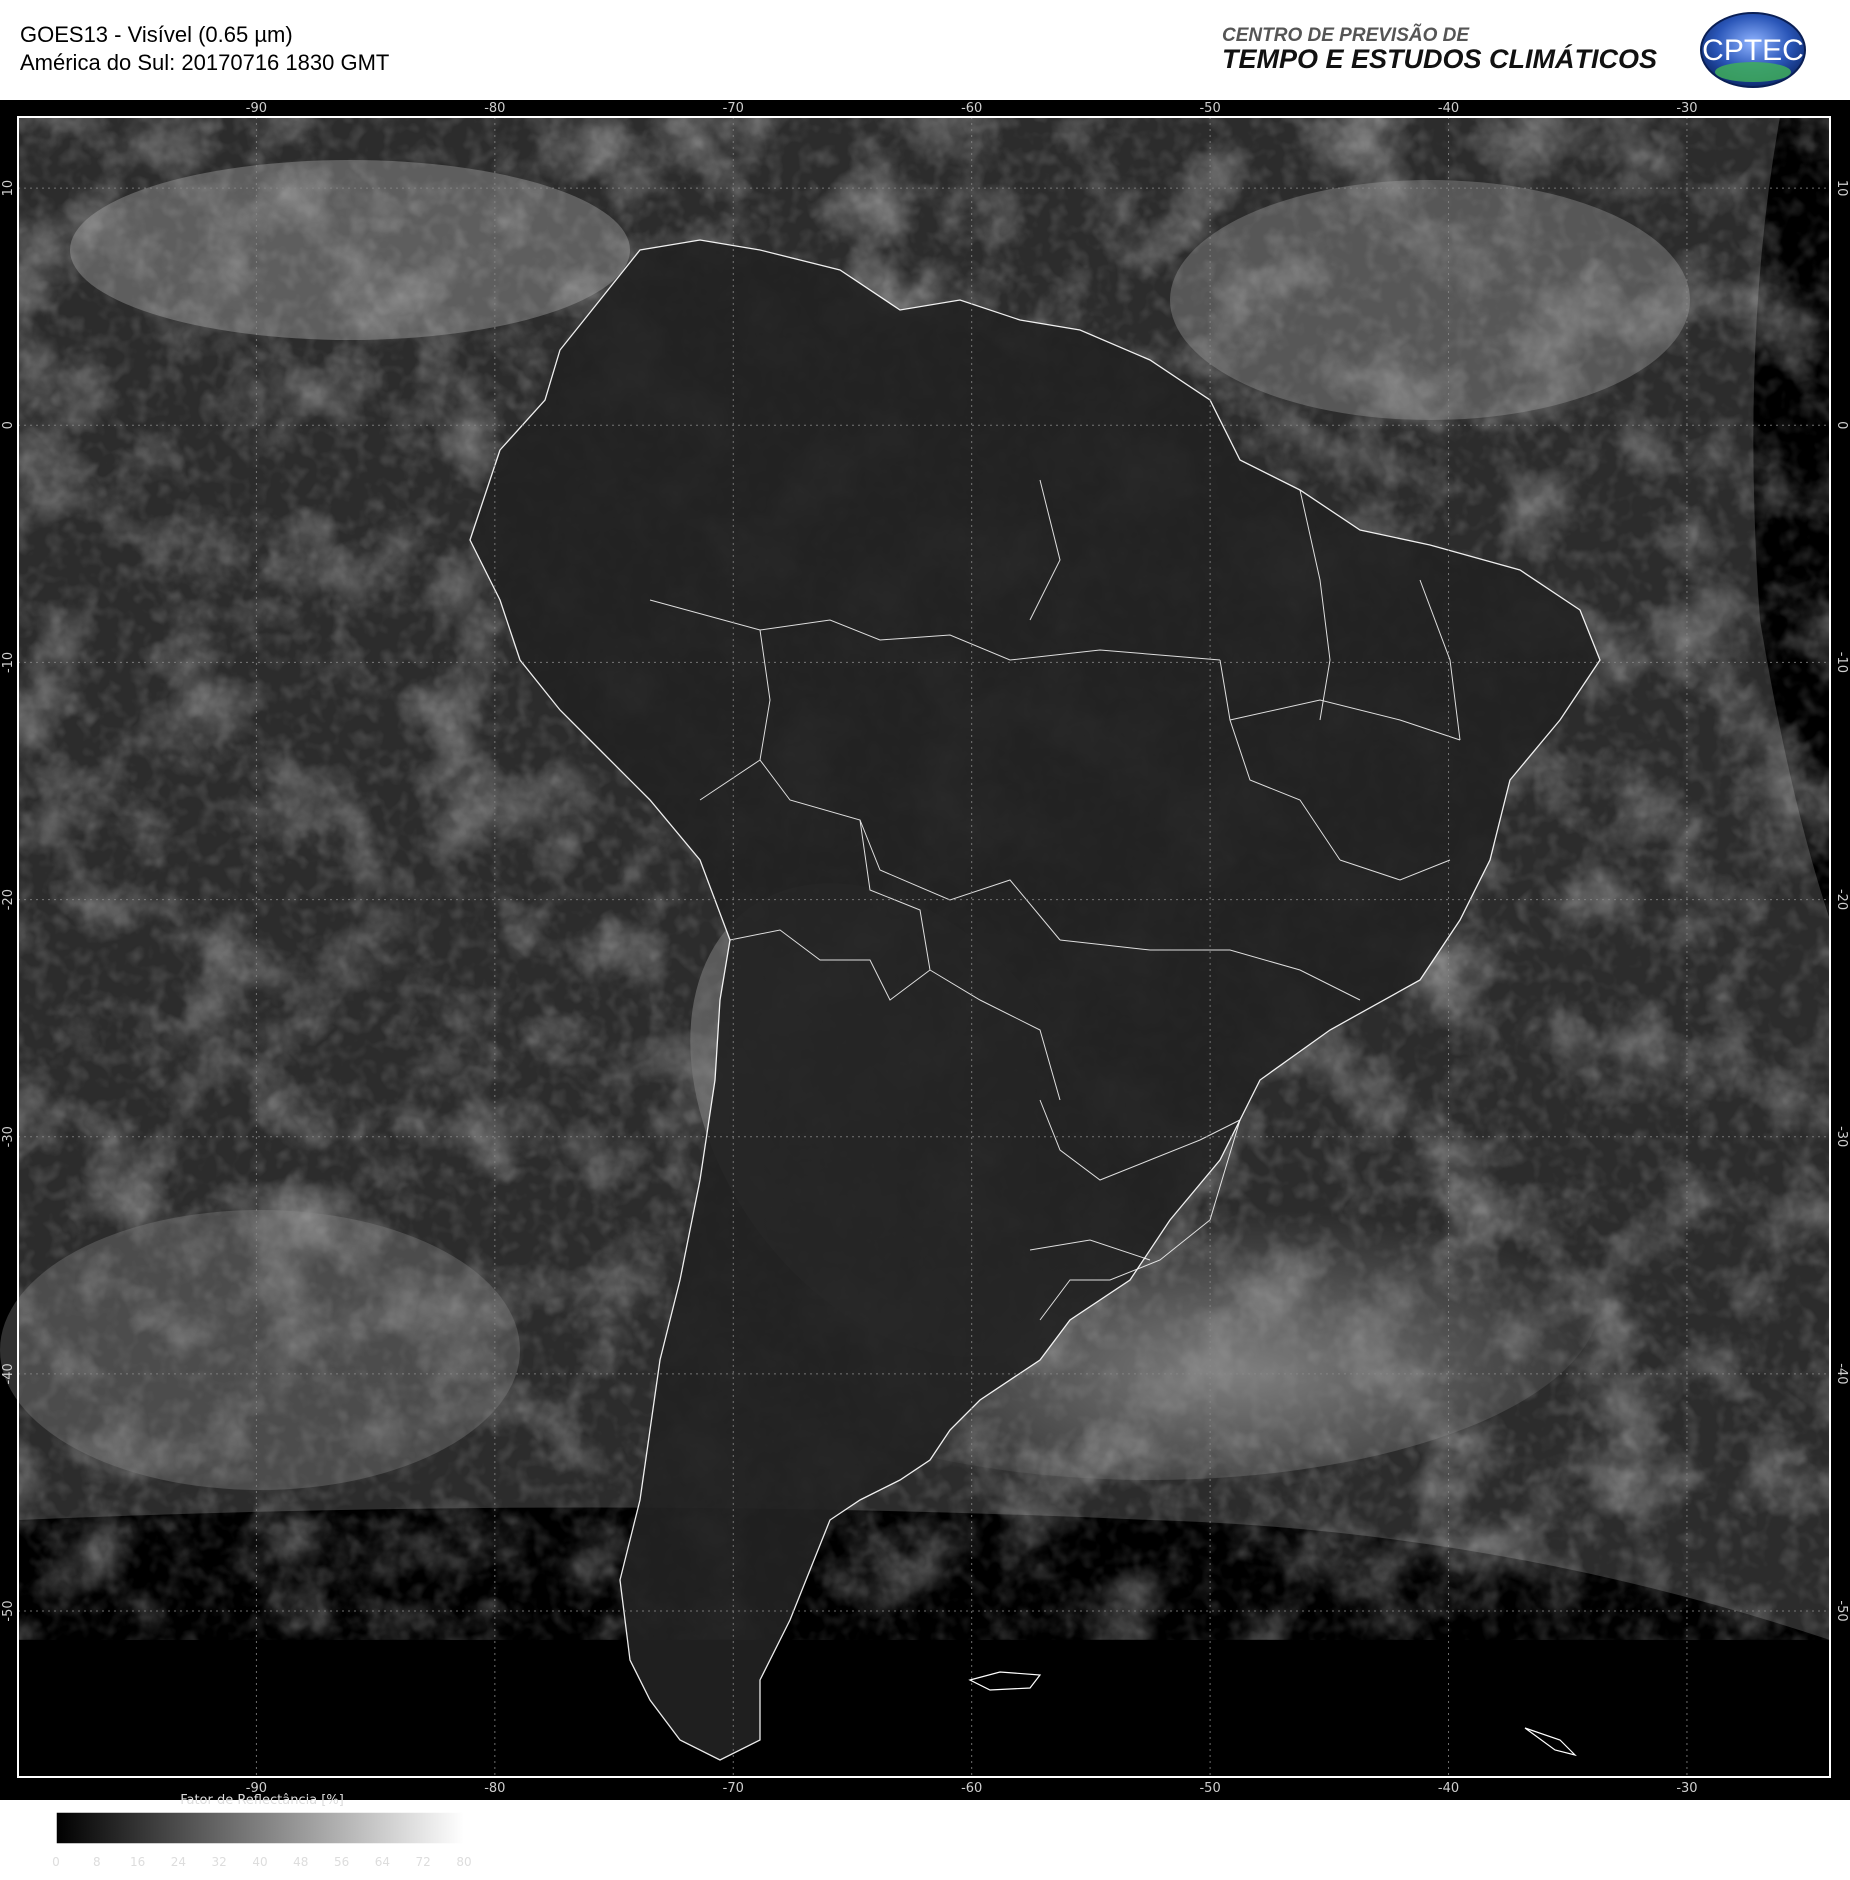 The width and height of the screenshot is (1850, 1880). What do you see at coordinates (205, 62) in the screenshot?
I see `region-datetime: América do Sul: 20170716 1830 GMT` at bounding box center [205, 62].